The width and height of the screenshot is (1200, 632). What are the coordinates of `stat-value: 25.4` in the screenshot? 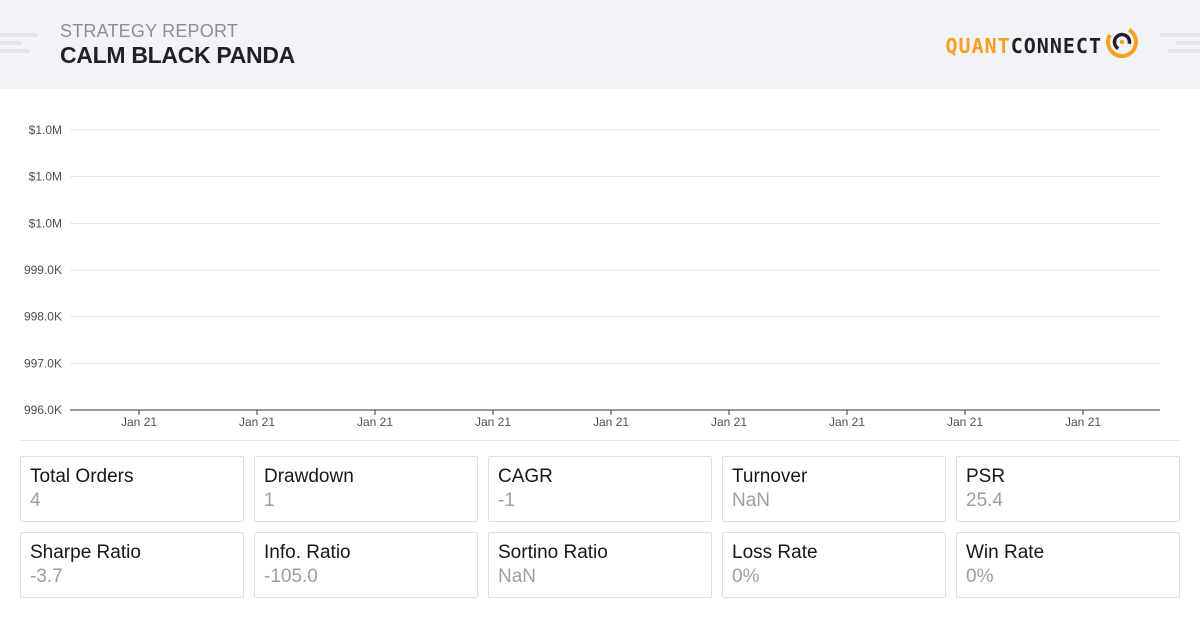 It's located at (984, 500).